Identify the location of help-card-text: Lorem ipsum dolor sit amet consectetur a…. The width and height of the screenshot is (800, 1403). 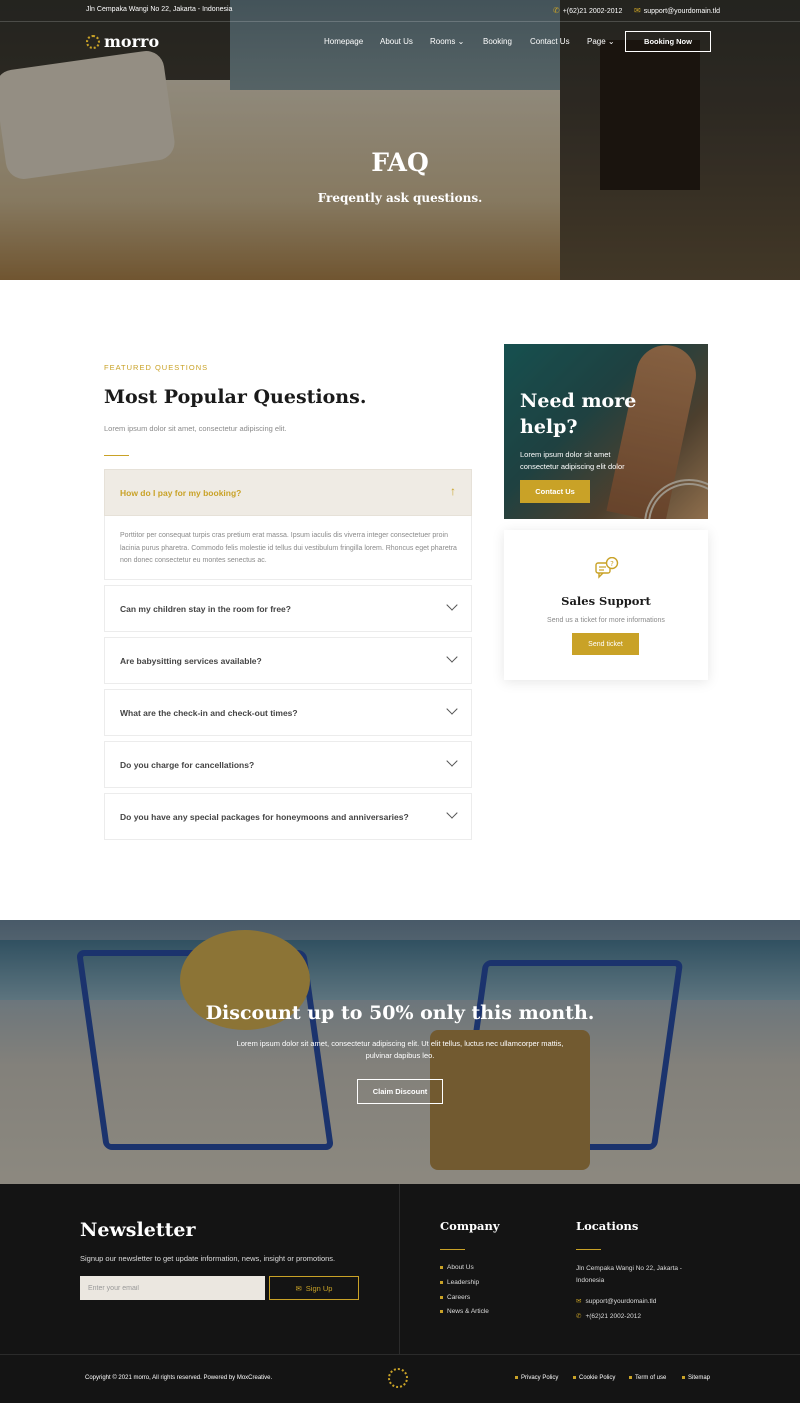
(572, 460).